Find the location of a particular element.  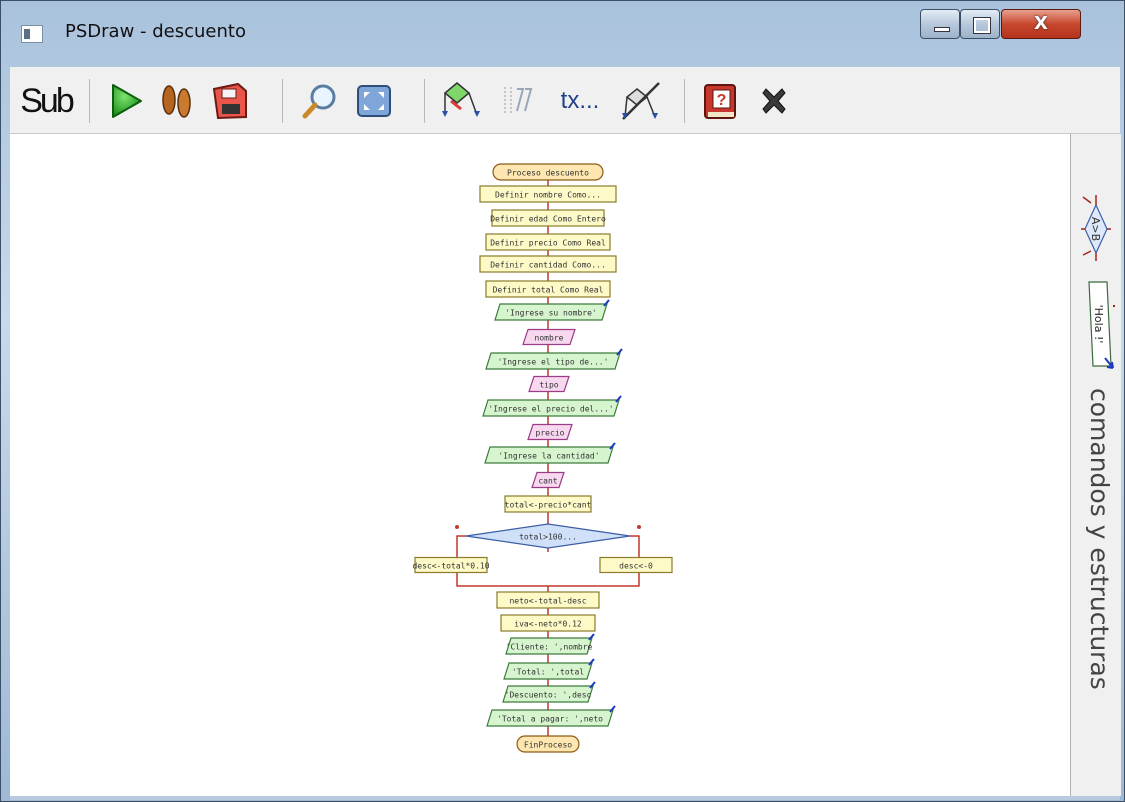

save-button is located at coordinates (230, 101).